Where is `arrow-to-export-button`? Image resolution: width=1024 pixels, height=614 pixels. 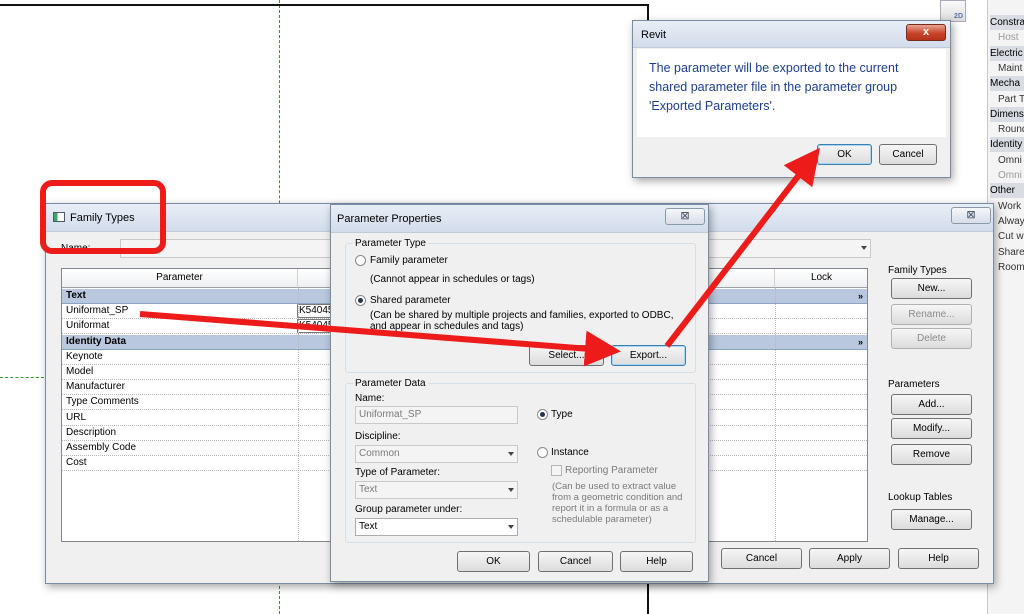
arrow-to-export-button is located at coordinates (380, 339).